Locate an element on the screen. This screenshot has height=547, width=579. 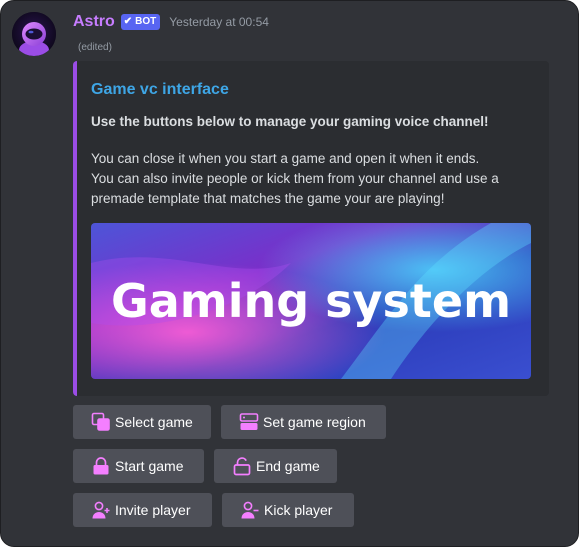
kick-player-label: Kick player is located at coordinates (298, 510).